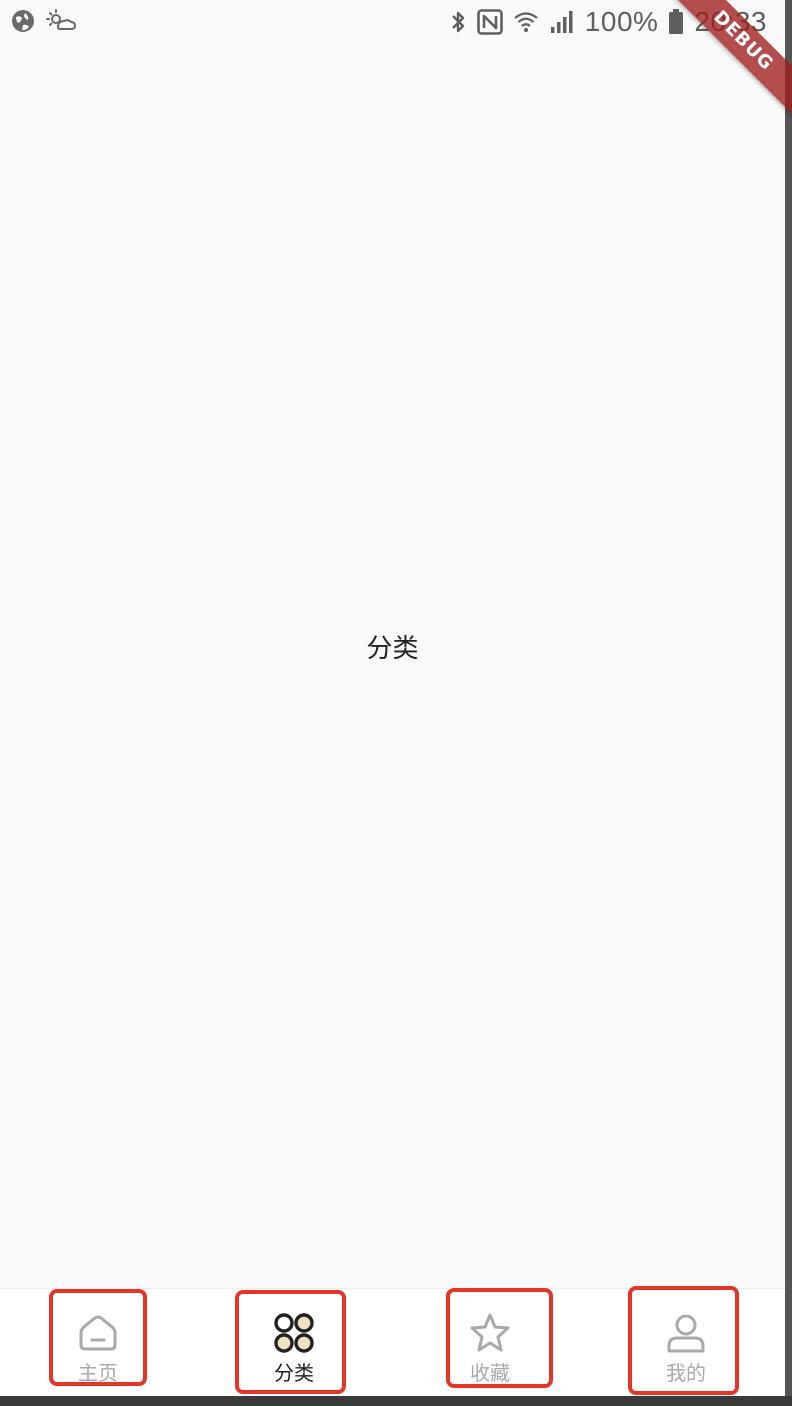 The width and height of the screenshot is (792, 1406). Describe the element at coordinates (457, 22) in the screenshot. I see `bluetooth-icon` at that location.